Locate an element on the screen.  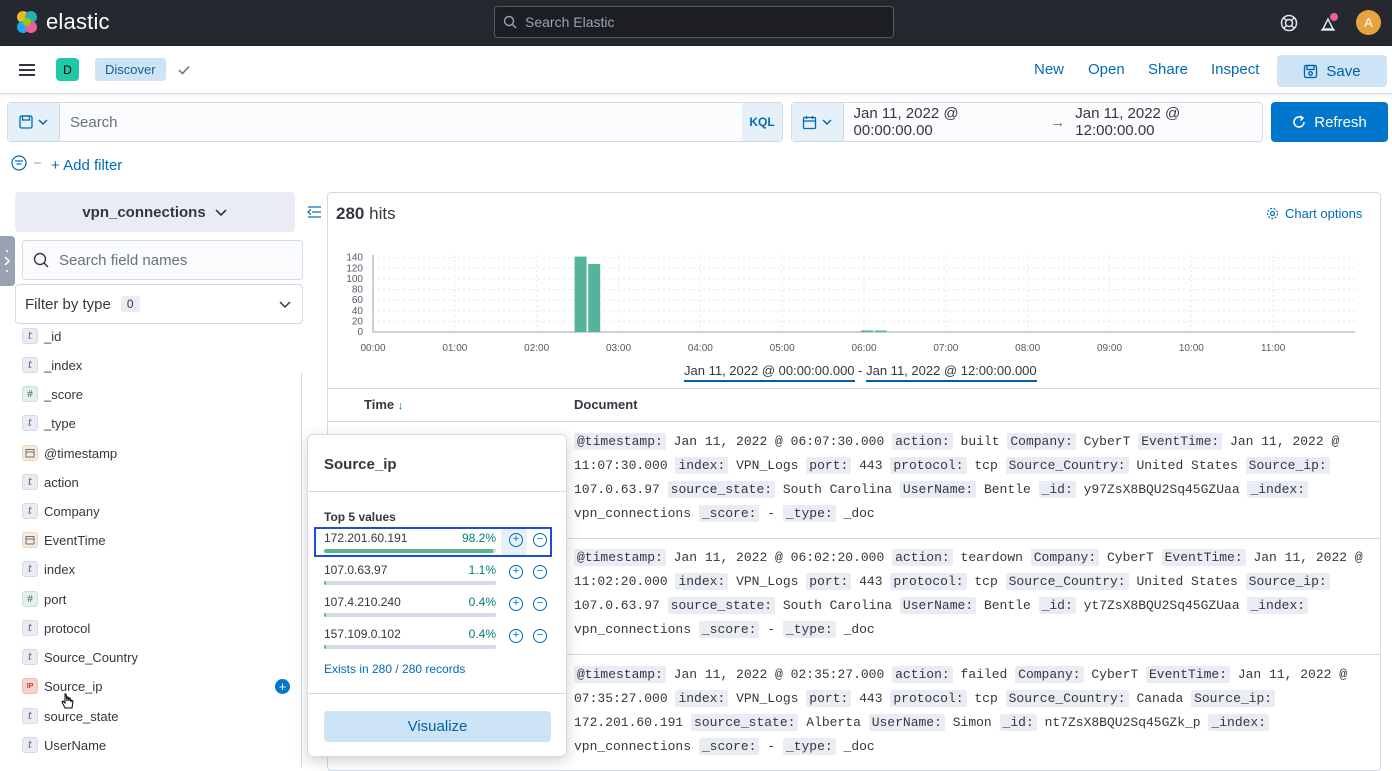
range-start: Jan 11, 2022 @ 00:00:00.000 is located at coordinates (769, 372).